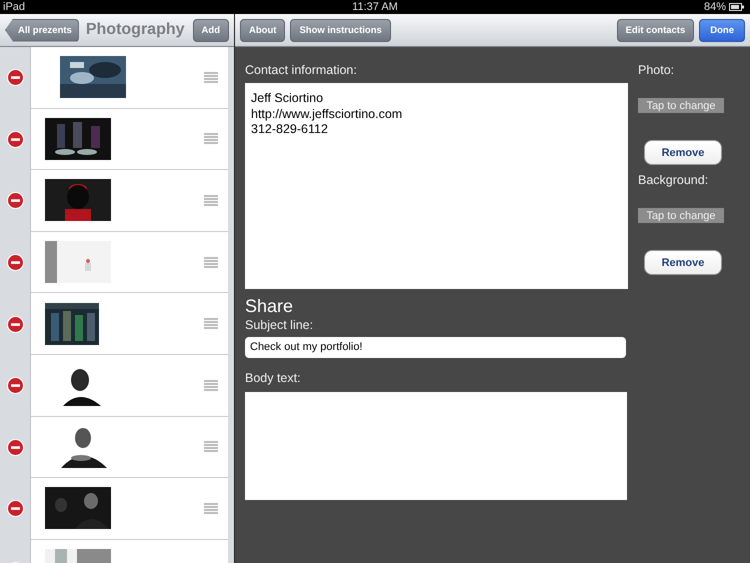 Image resolution: width=750 pixels, height=563 pixels. What do you see at coordinates (436, 446) in the screenshot?
I see `body-field` at bounding box center [436, 446].